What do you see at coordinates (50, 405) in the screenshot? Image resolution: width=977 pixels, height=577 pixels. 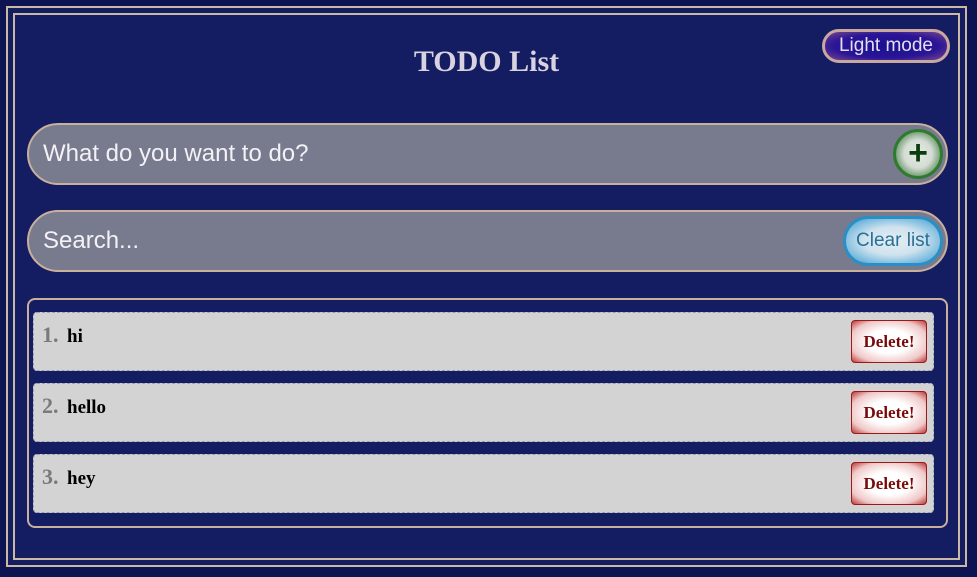 I see `todo-number: 2.` at bounding box center [50, 405].